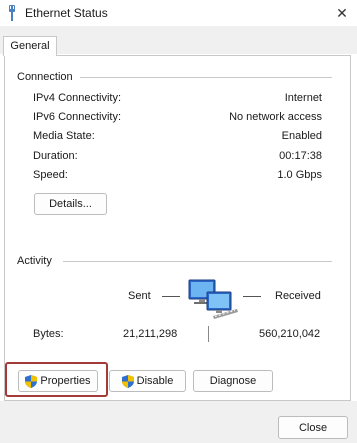 This screenshot has width=357, height=443. Describe the element at coordinates (12, 13) in the screenshot. I see `ethernet-icon` at that location.